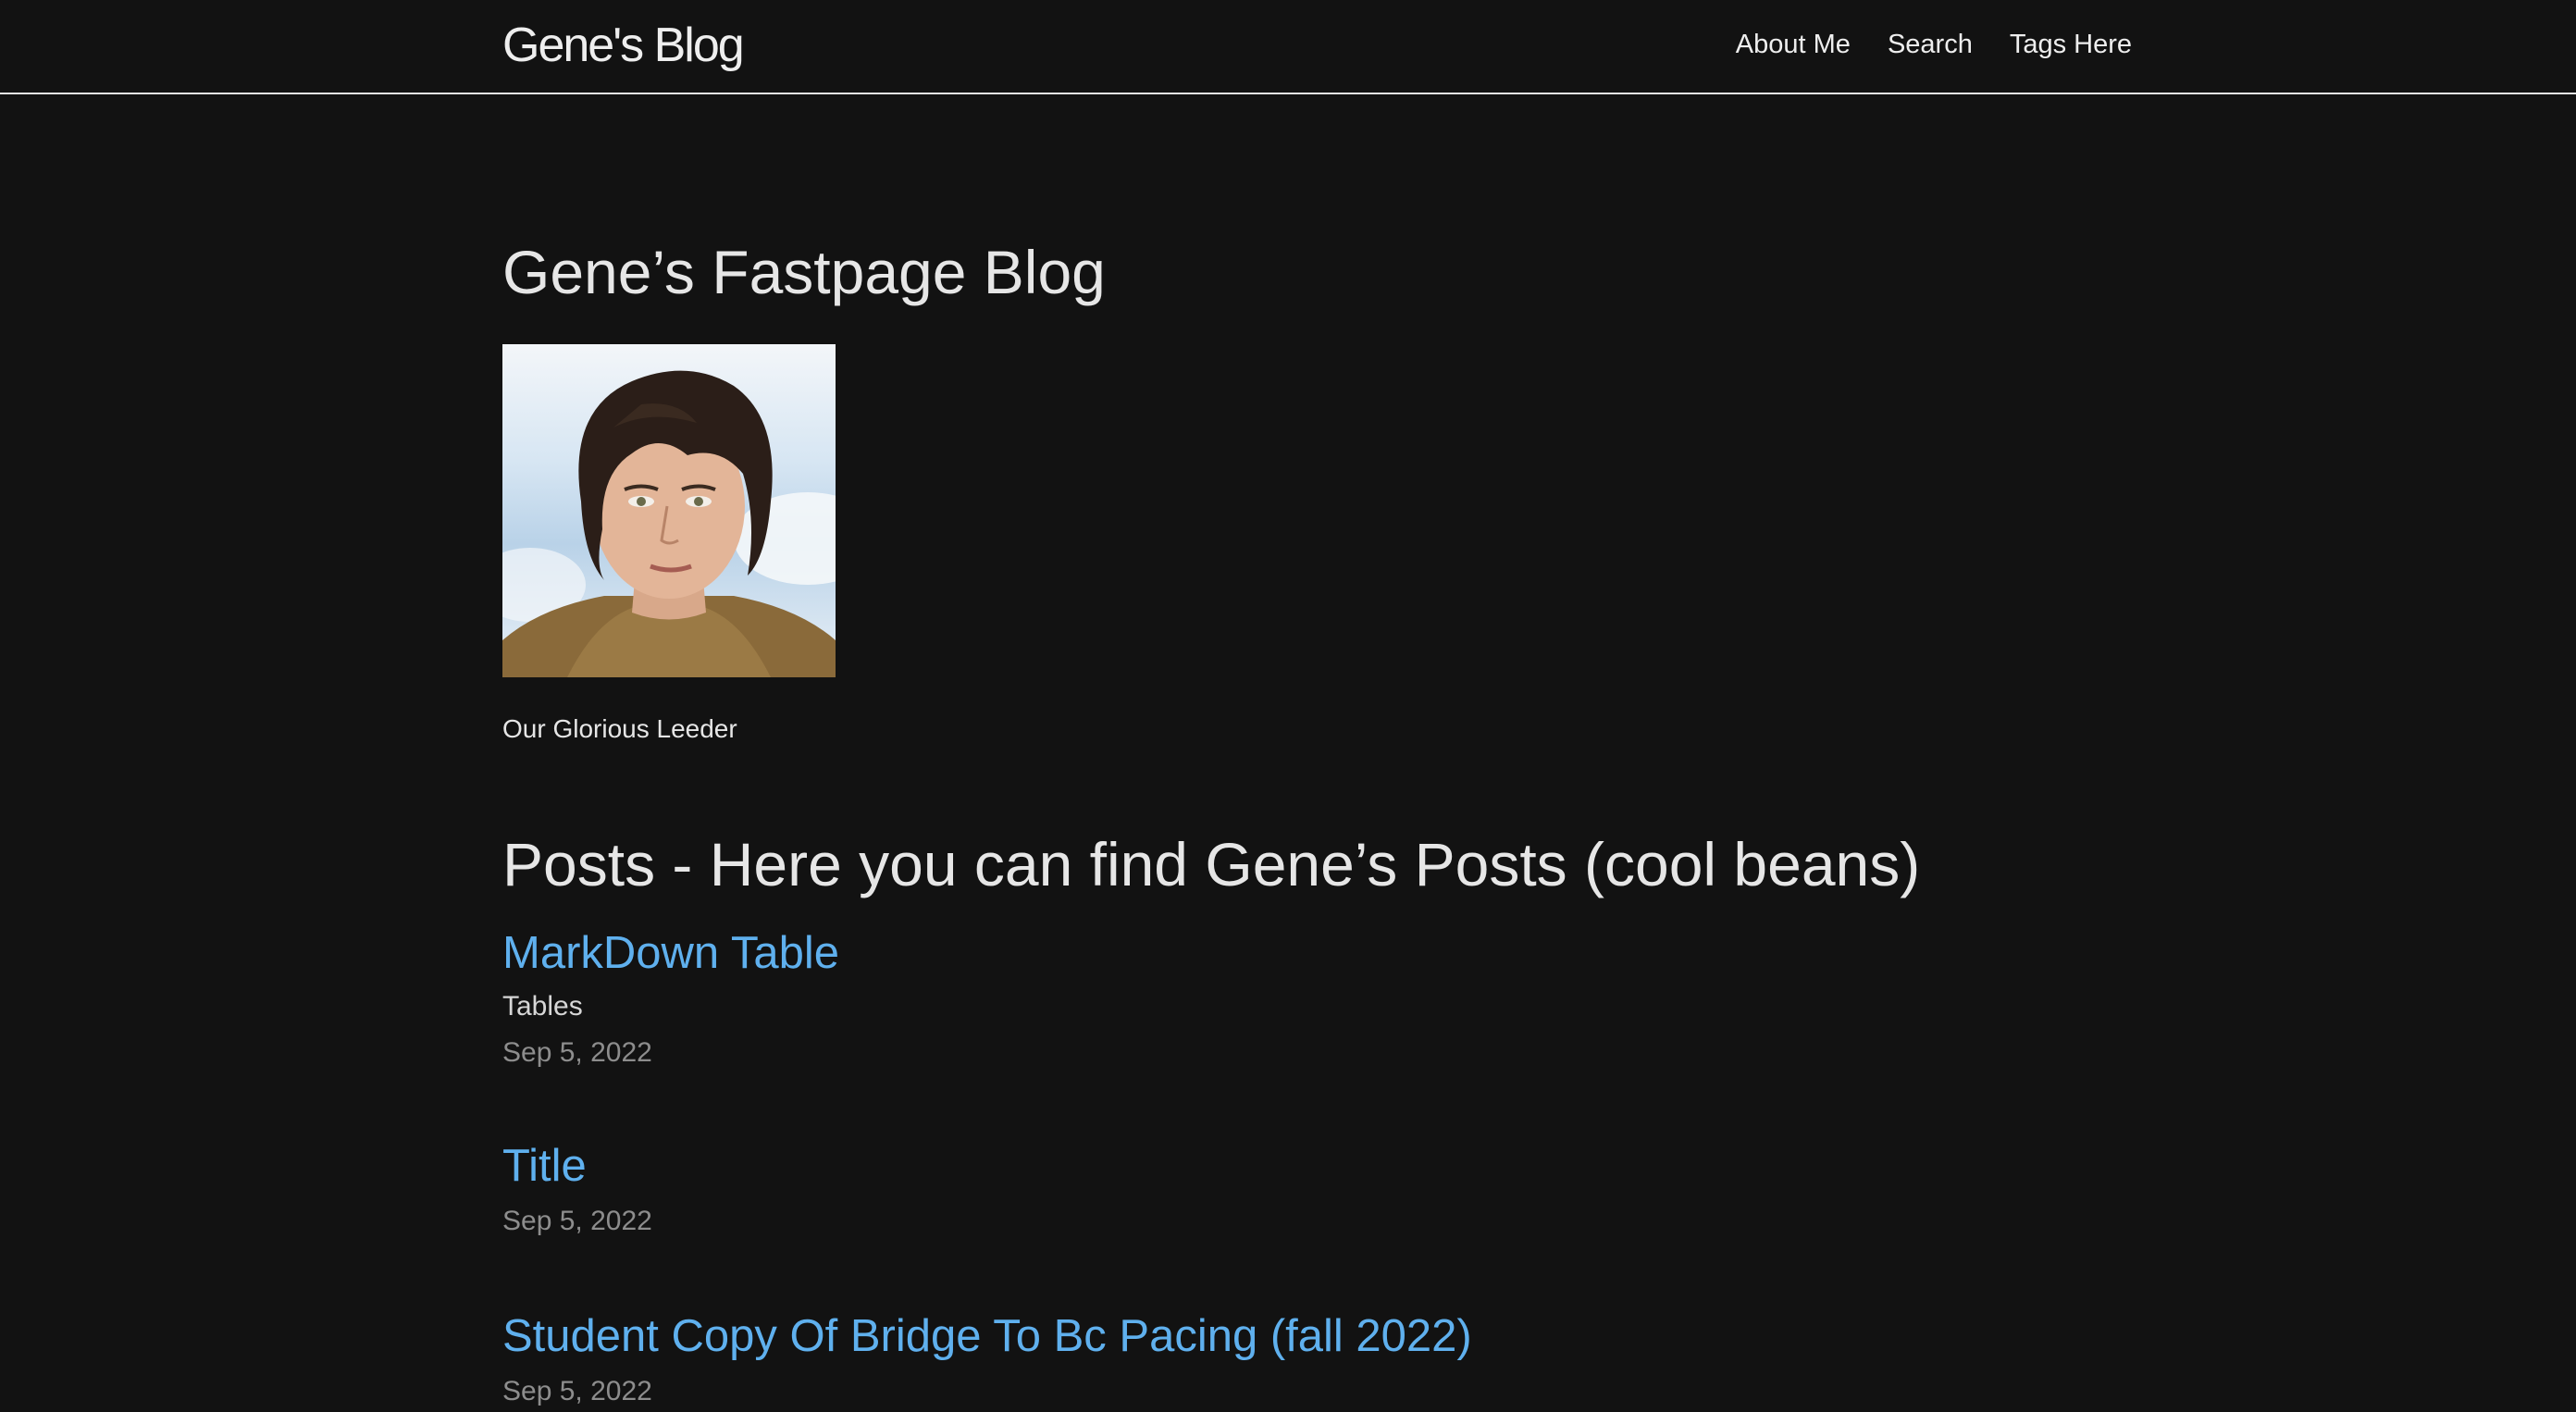 The height and width of the screenshot is (1412, 2576). What do you see at coordinates (1794, 44) in the screenshot?
I see `nav-about-me: About Me` at bounding box center [1794, 44].